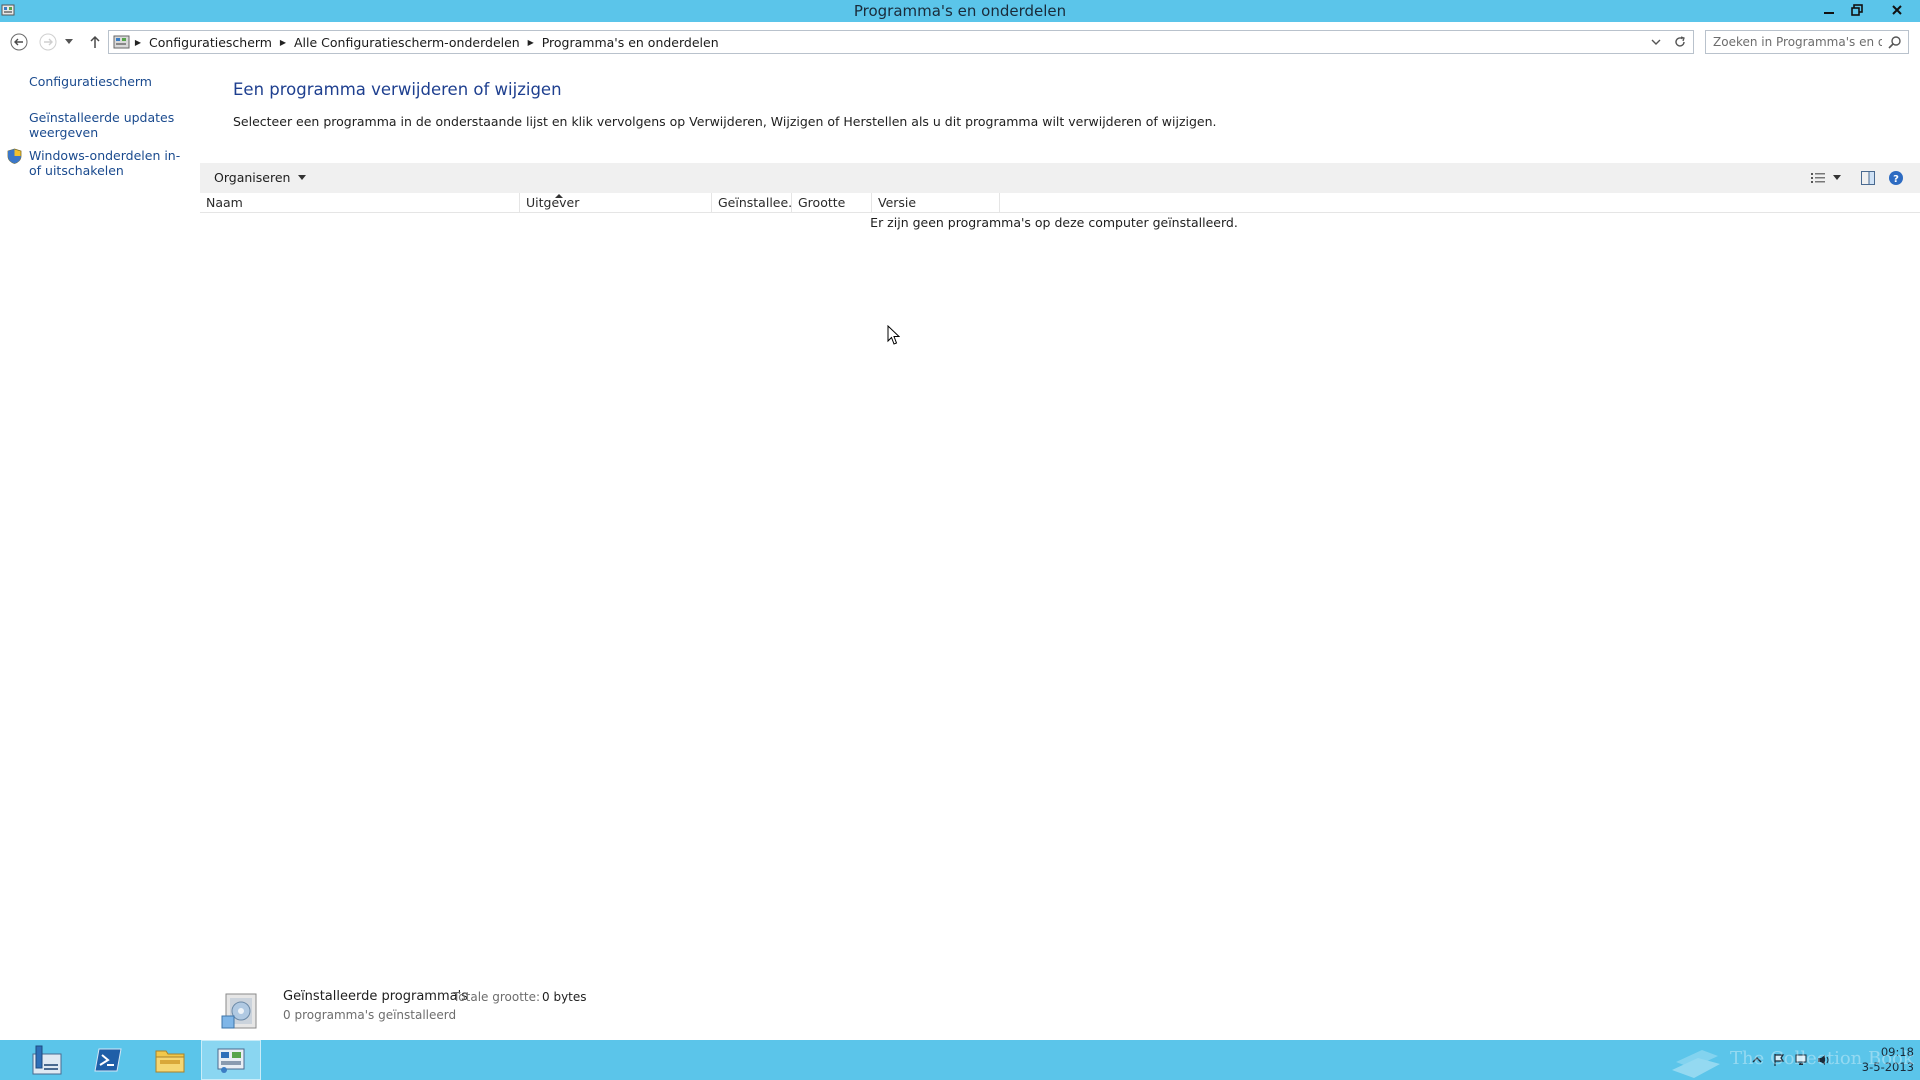 The height and width of the screenshot is (1080, 1920). What do you see at coordinates (407, 42) in the screenshot?
I see `breadcrumb-all-items: Alle Configuratiescherm-onderdelen` at bounding box center [407, 42].